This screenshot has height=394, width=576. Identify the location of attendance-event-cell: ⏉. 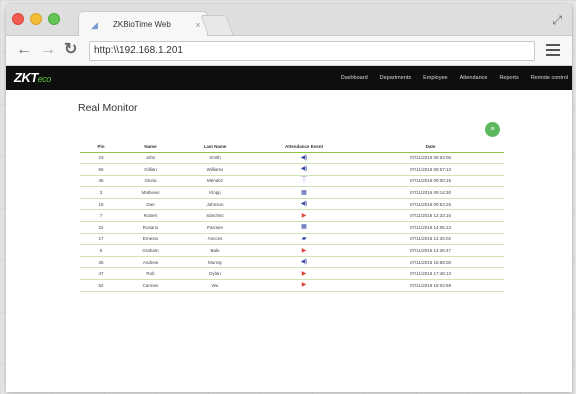
(304, 181).